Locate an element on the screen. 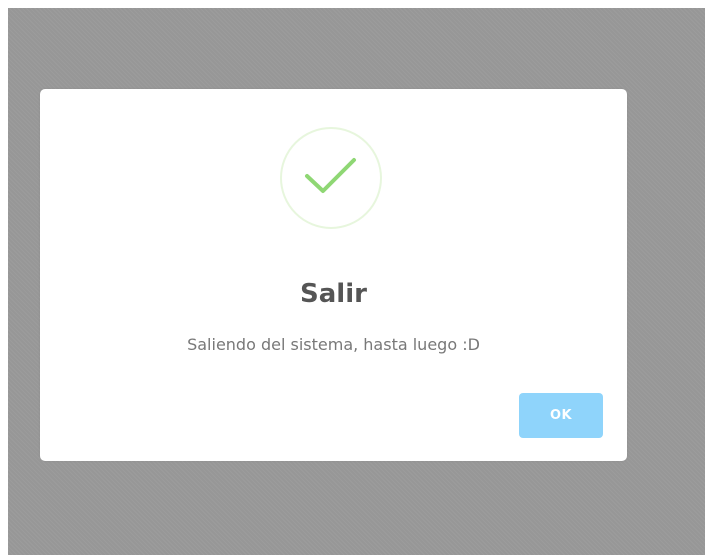 The image size is (705, 555). ok-button: OK is located at coordinates (561, 415).